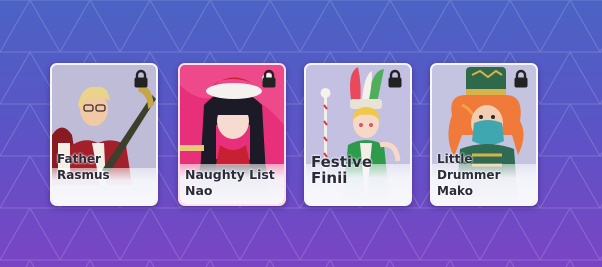 Image resolution: width=602 pixels, height=267 pixels. Describe the element at coordinates (232, 134) in the screenshot. I see `character-card-naughty-list-nao: Naughty List Nao` at that location.